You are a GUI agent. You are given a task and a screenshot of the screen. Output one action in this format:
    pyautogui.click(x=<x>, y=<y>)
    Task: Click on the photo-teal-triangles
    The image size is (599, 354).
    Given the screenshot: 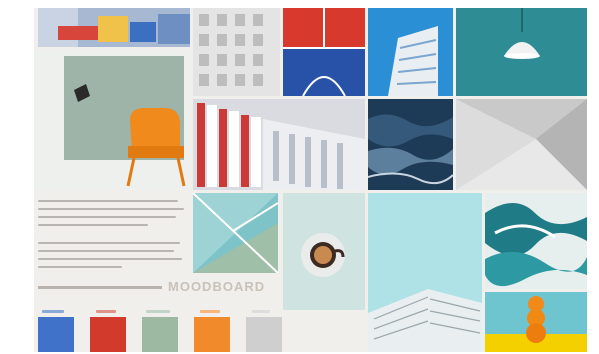 What is the action you would take?
    pyautogui.click(x=235, y=233)
    